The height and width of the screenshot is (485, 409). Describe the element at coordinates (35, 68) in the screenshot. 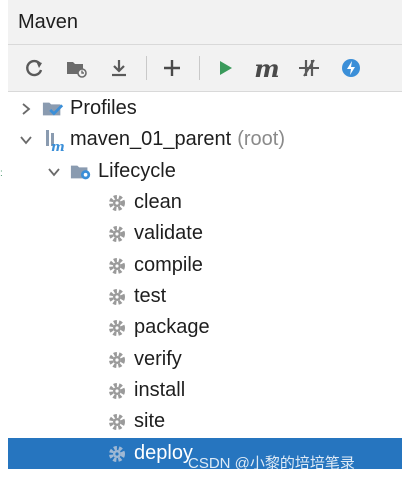

I see `reload-icon` at that location.